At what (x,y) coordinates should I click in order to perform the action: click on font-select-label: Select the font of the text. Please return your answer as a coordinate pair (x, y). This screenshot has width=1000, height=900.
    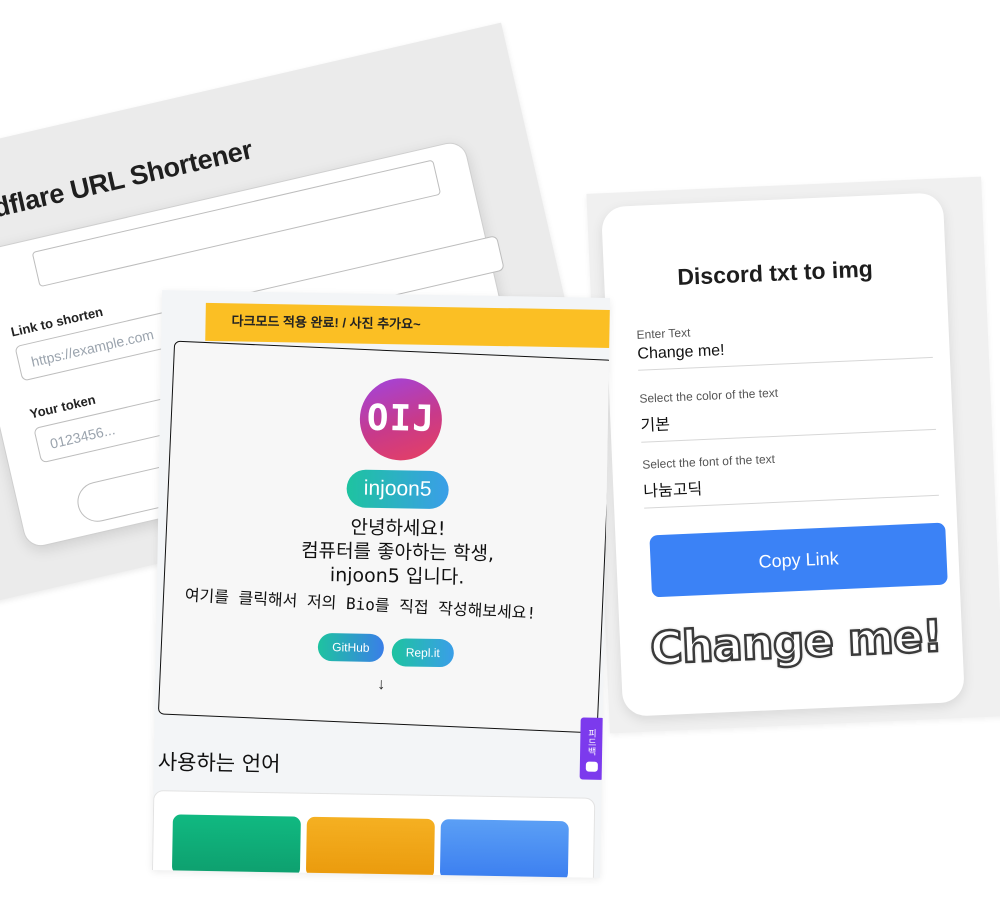
    Looking at the image, I should click on (708, 461).